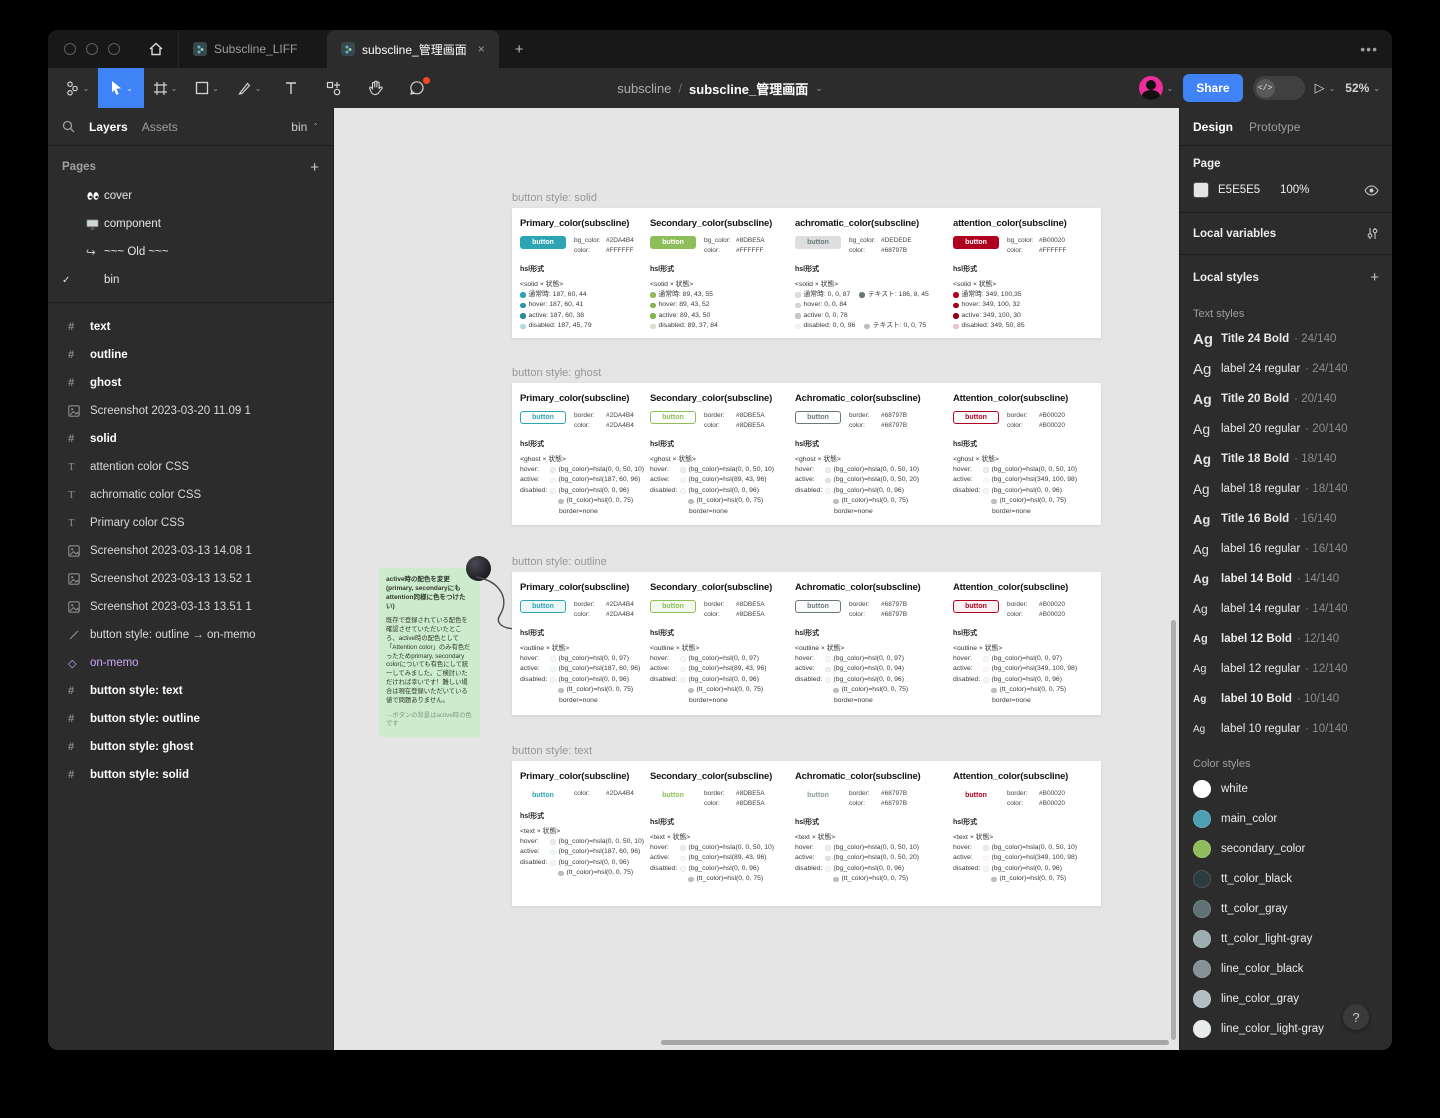 This screenshot has height=1118, width=1440. What do you see at coordinates (190, 252) in the screenshot?
I see `page-item--old-: ↪ ~~~ Old ~~~` at bounding box center [190, 252].